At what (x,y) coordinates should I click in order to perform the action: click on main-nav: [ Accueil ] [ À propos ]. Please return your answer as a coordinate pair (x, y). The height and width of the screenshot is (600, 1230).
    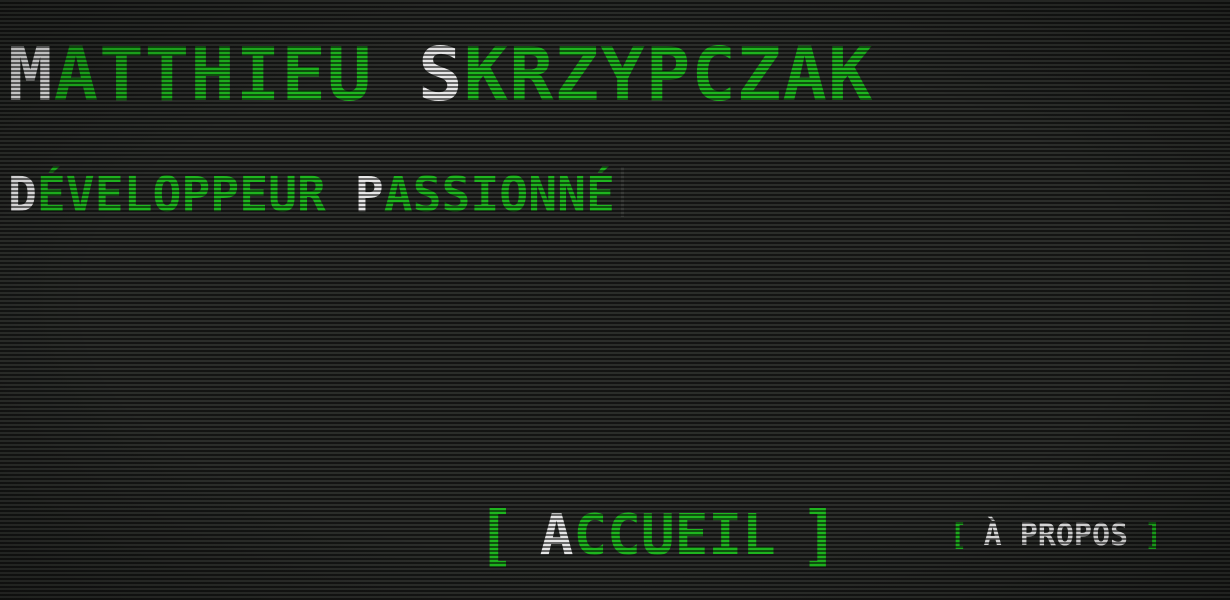
    Looking at the image, I should click on (819, 536).